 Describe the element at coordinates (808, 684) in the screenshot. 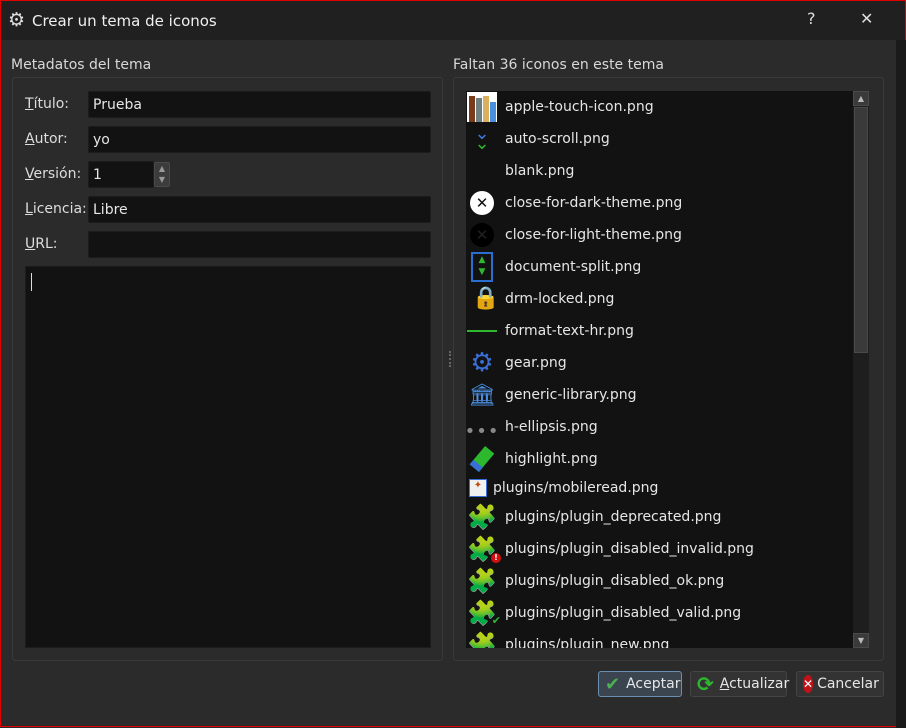

I see `cancel-icon: ✕` at that location.